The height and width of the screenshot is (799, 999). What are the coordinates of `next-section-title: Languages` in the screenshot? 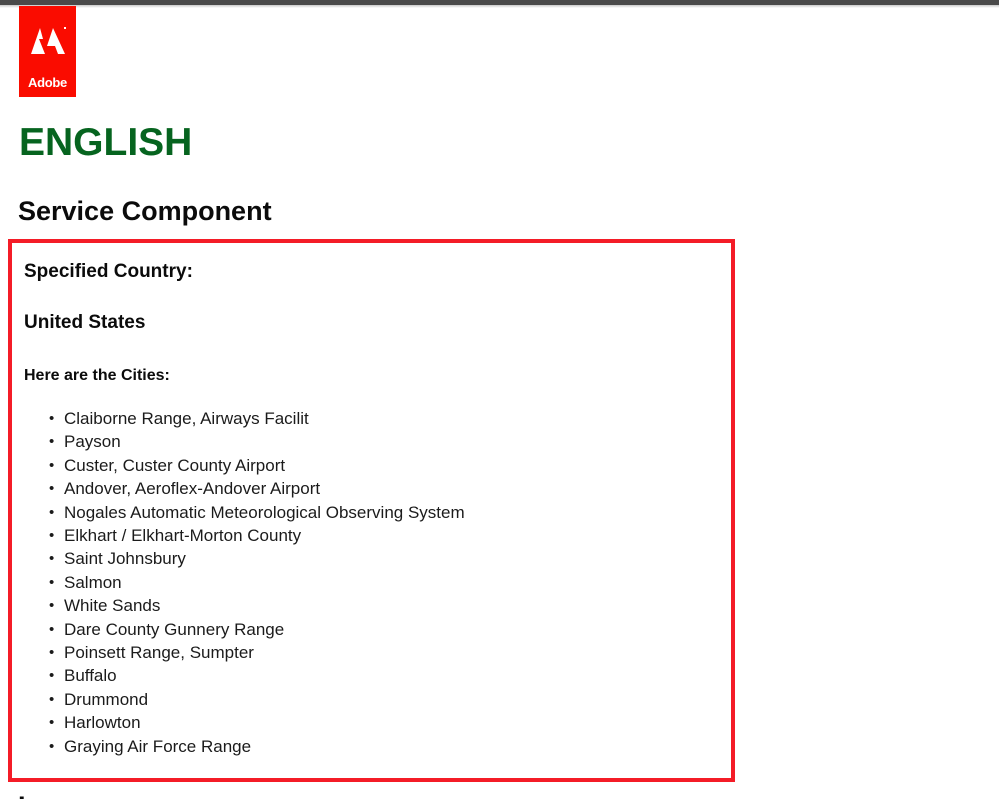 It's located at (89, 794).